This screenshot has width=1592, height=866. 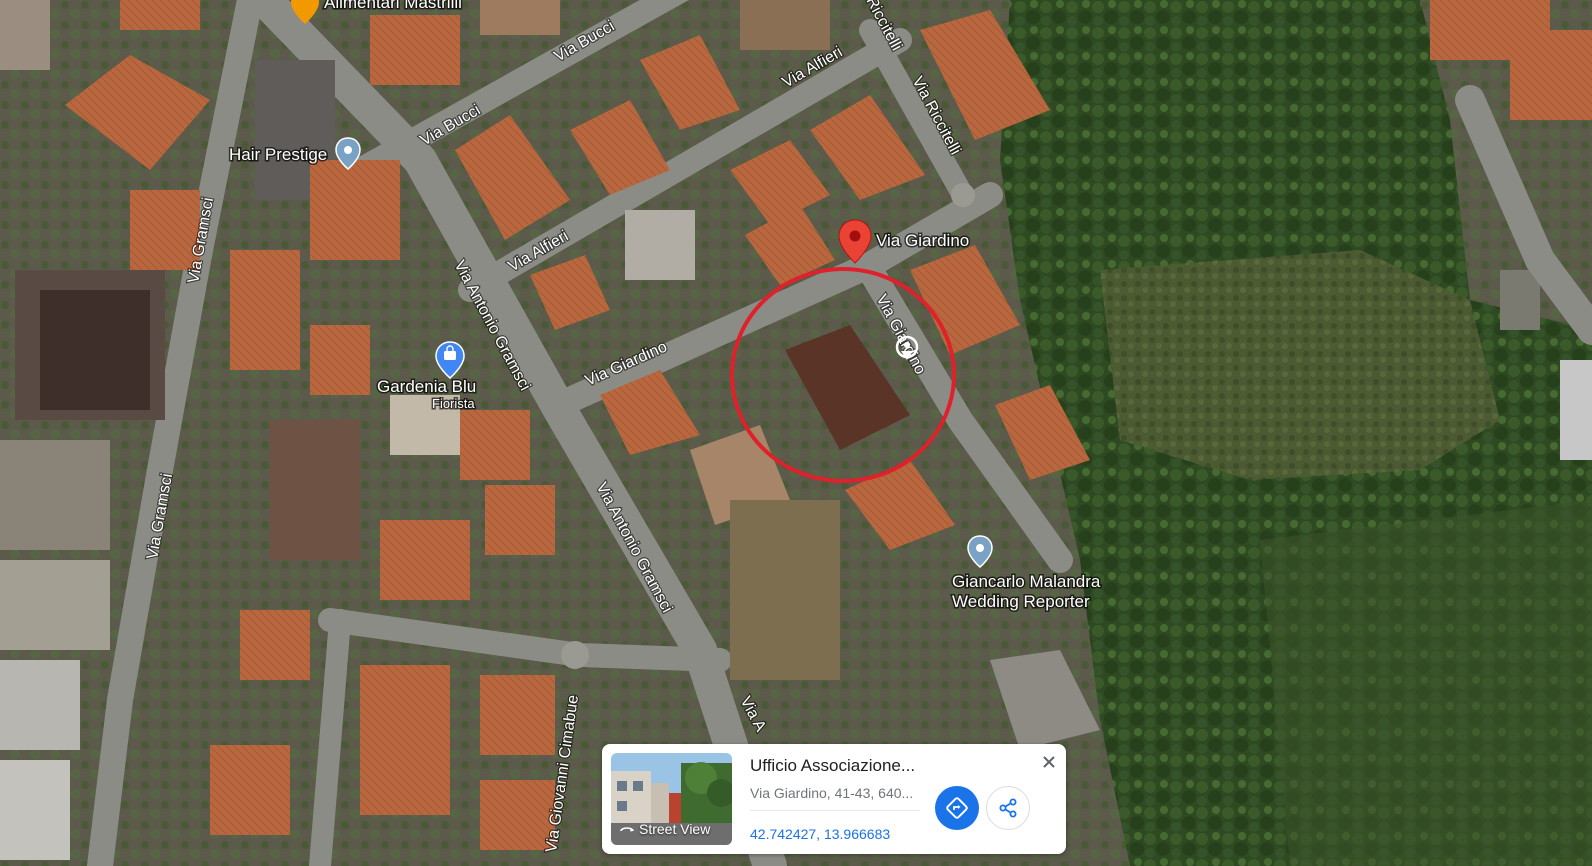 What do you see at coordinates (426, 386) in the screenshot?
I see `poi-label: Gardenia Blu` at bounding box center [426, 386].